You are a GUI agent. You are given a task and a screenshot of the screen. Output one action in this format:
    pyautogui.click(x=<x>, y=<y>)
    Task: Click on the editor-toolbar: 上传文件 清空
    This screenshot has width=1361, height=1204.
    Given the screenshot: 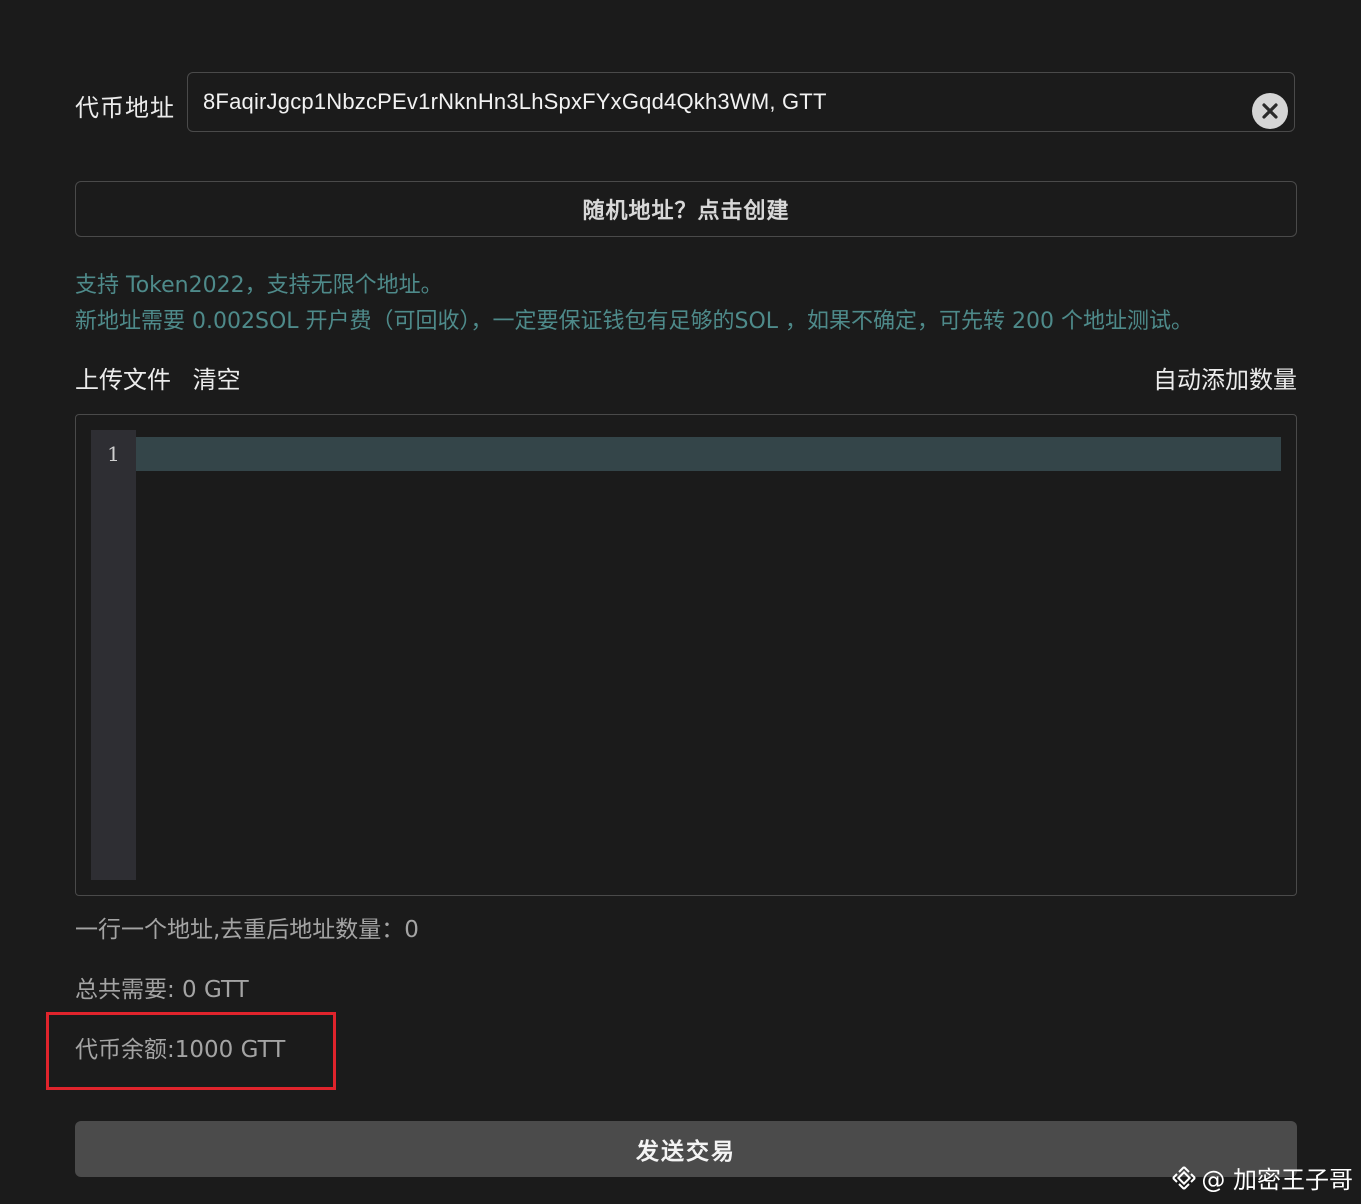 What is the action you would take?
    pyautogui.click(x=165, y=377)
    